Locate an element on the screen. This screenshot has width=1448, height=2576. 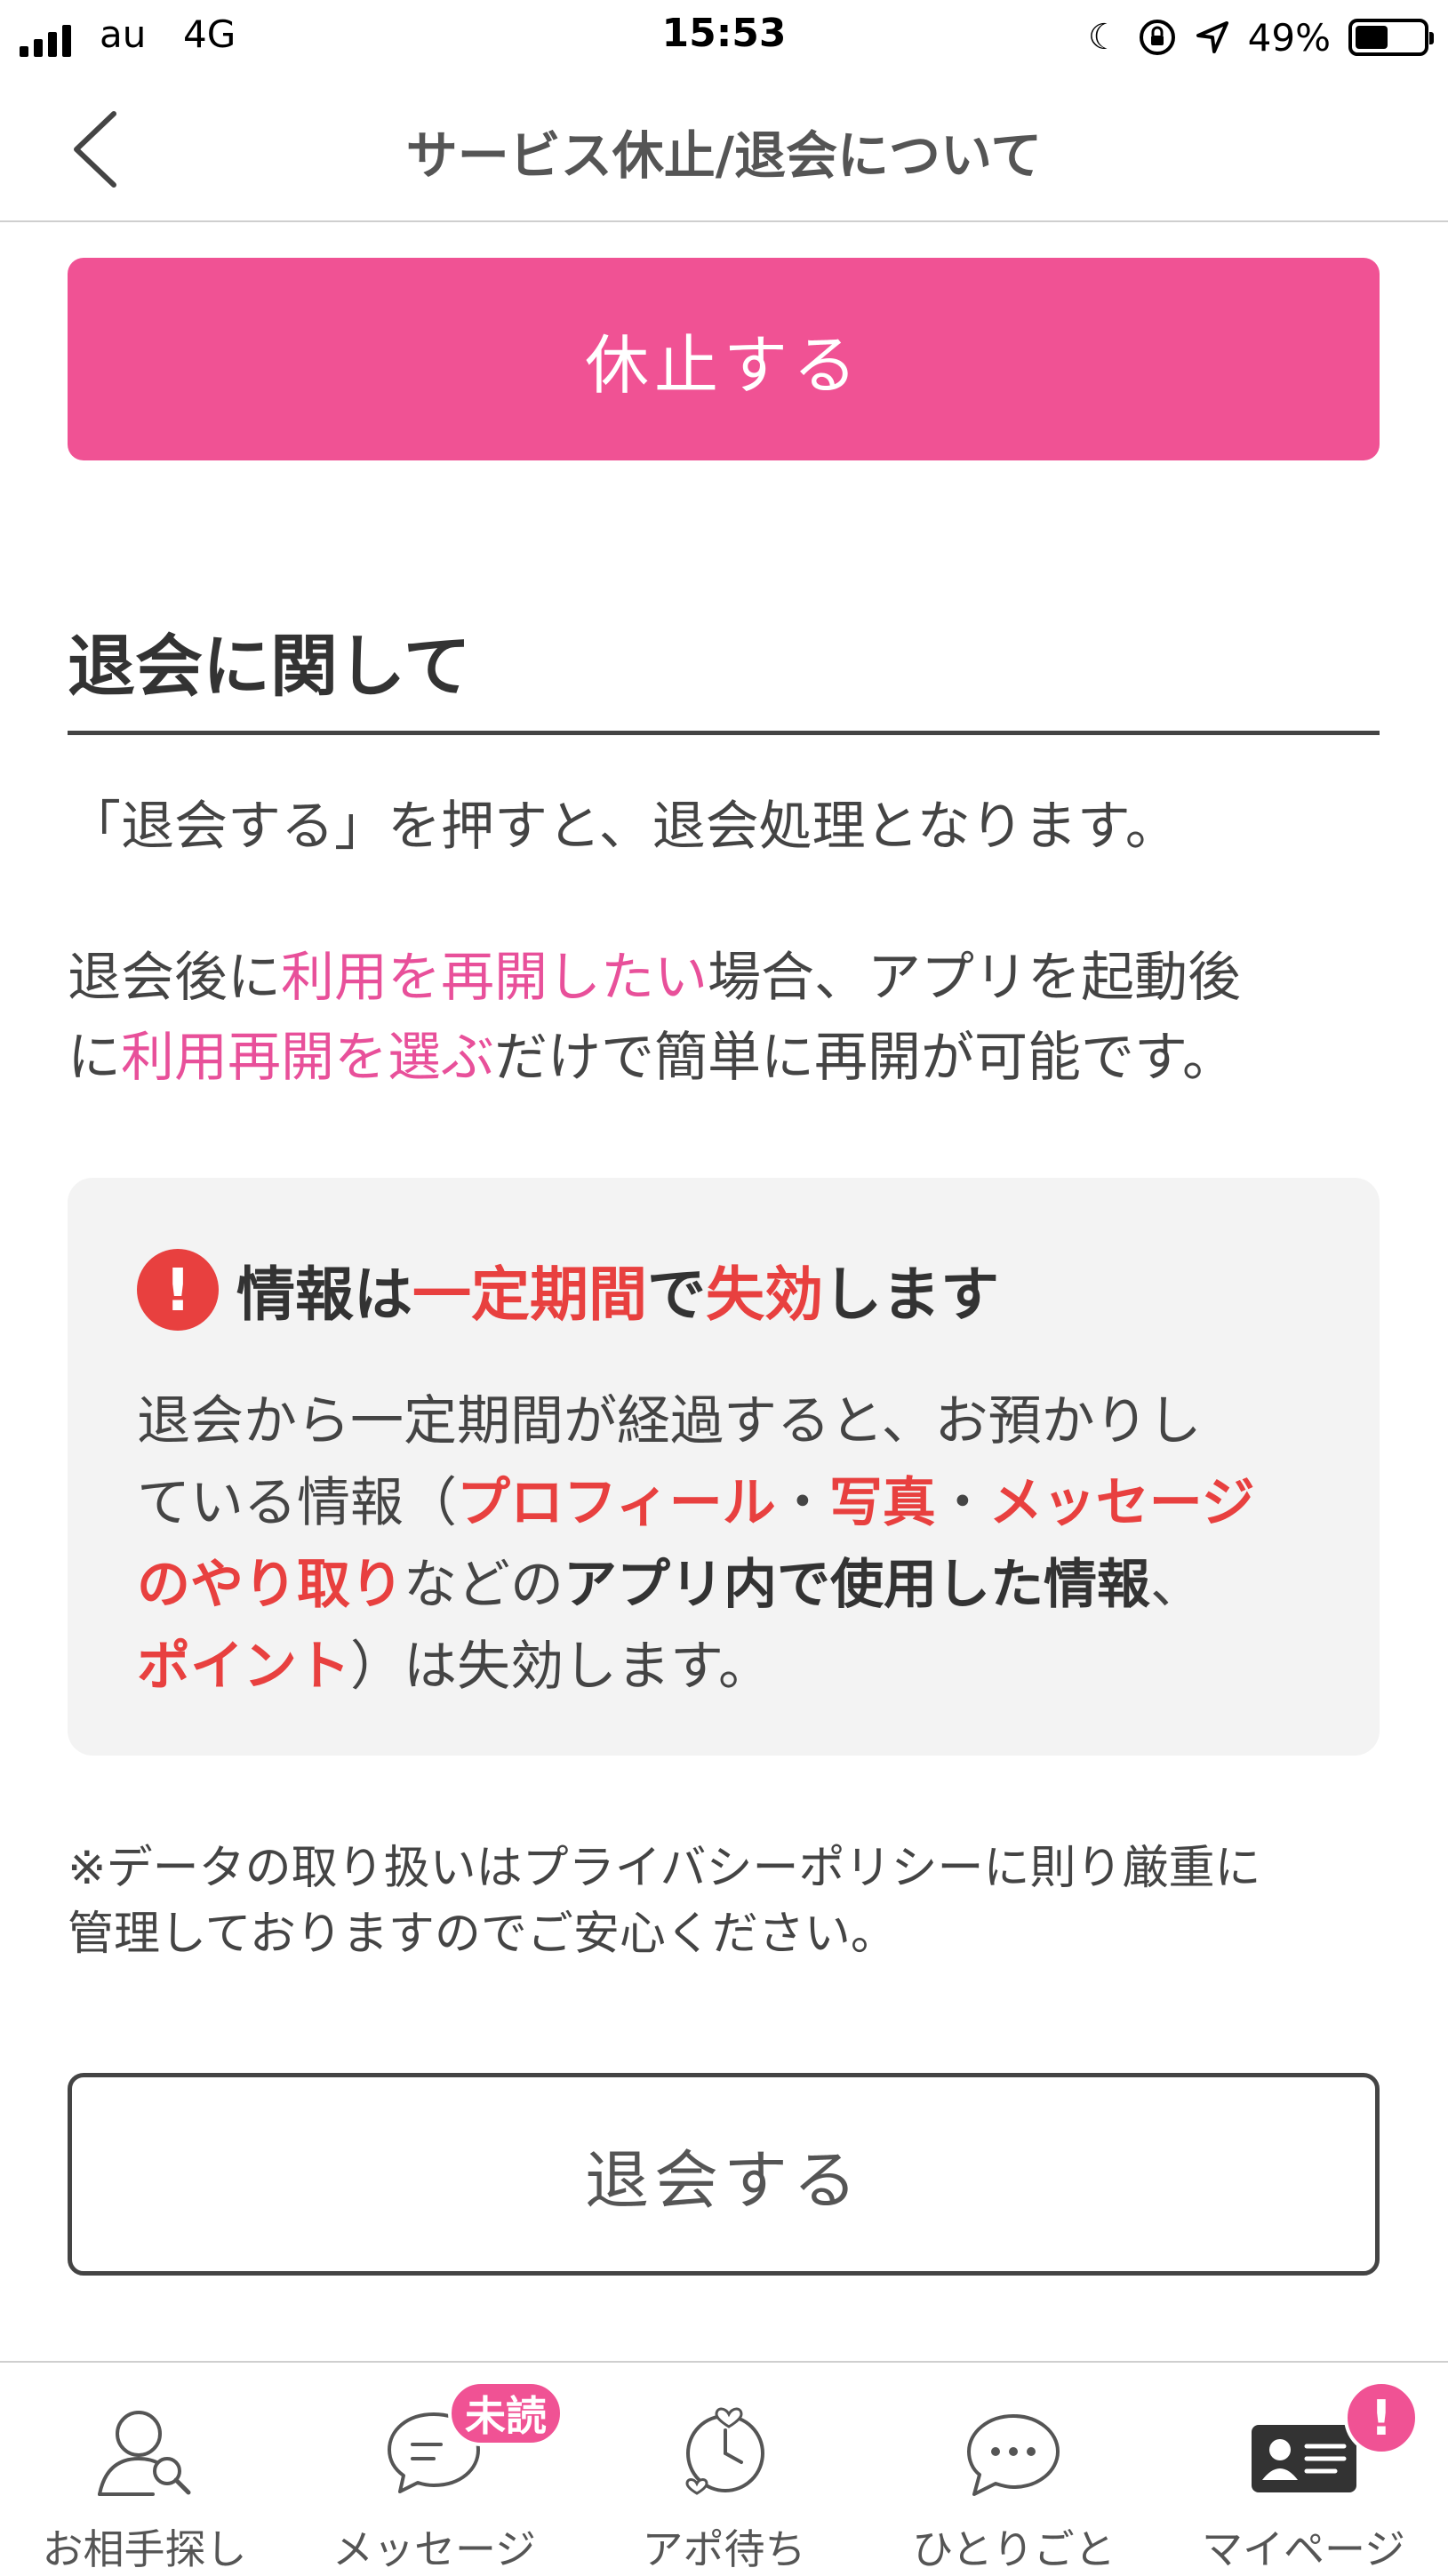
notice-title-text: 情報は is located at coordinates (324, 1294).